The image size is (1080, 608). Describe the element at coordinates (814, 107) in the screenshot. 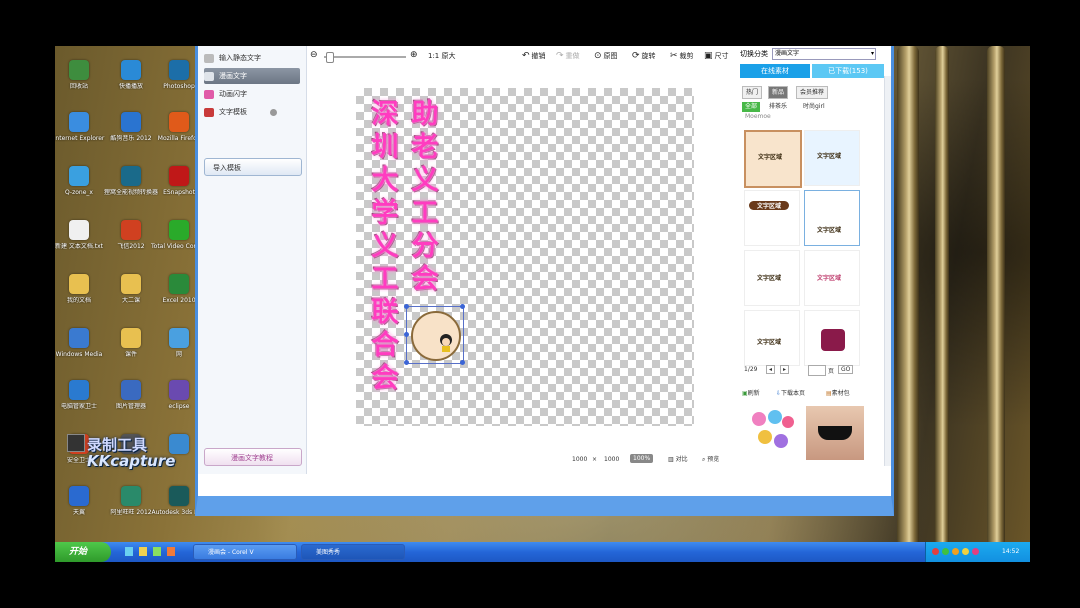

I see `sub-fashion-girl: 时尚girl` at that location.